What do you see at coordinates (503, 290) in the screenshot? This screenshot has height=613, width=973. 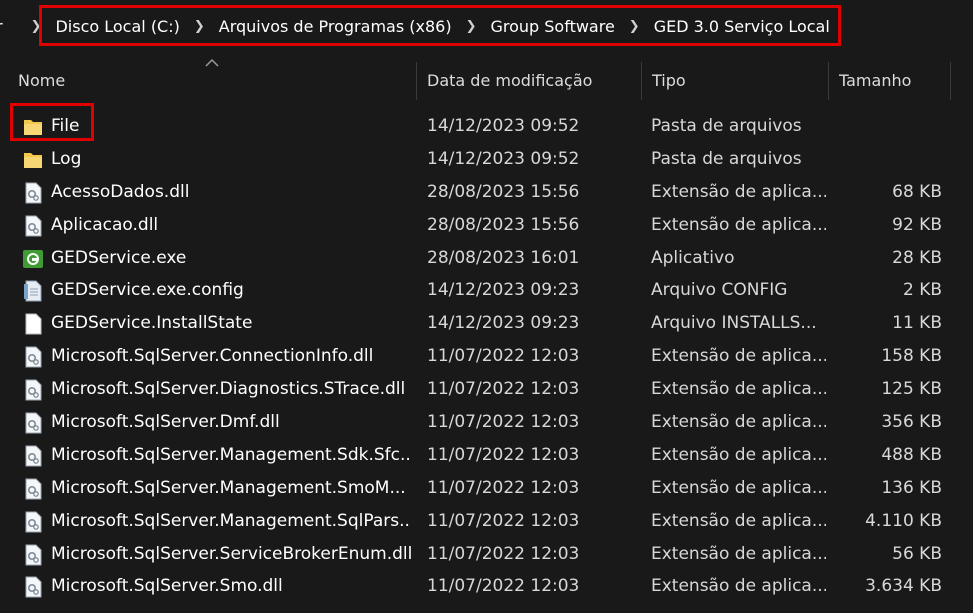 I see `file-date: 14/12/2023 09:23` at bounding box center [503, 290].